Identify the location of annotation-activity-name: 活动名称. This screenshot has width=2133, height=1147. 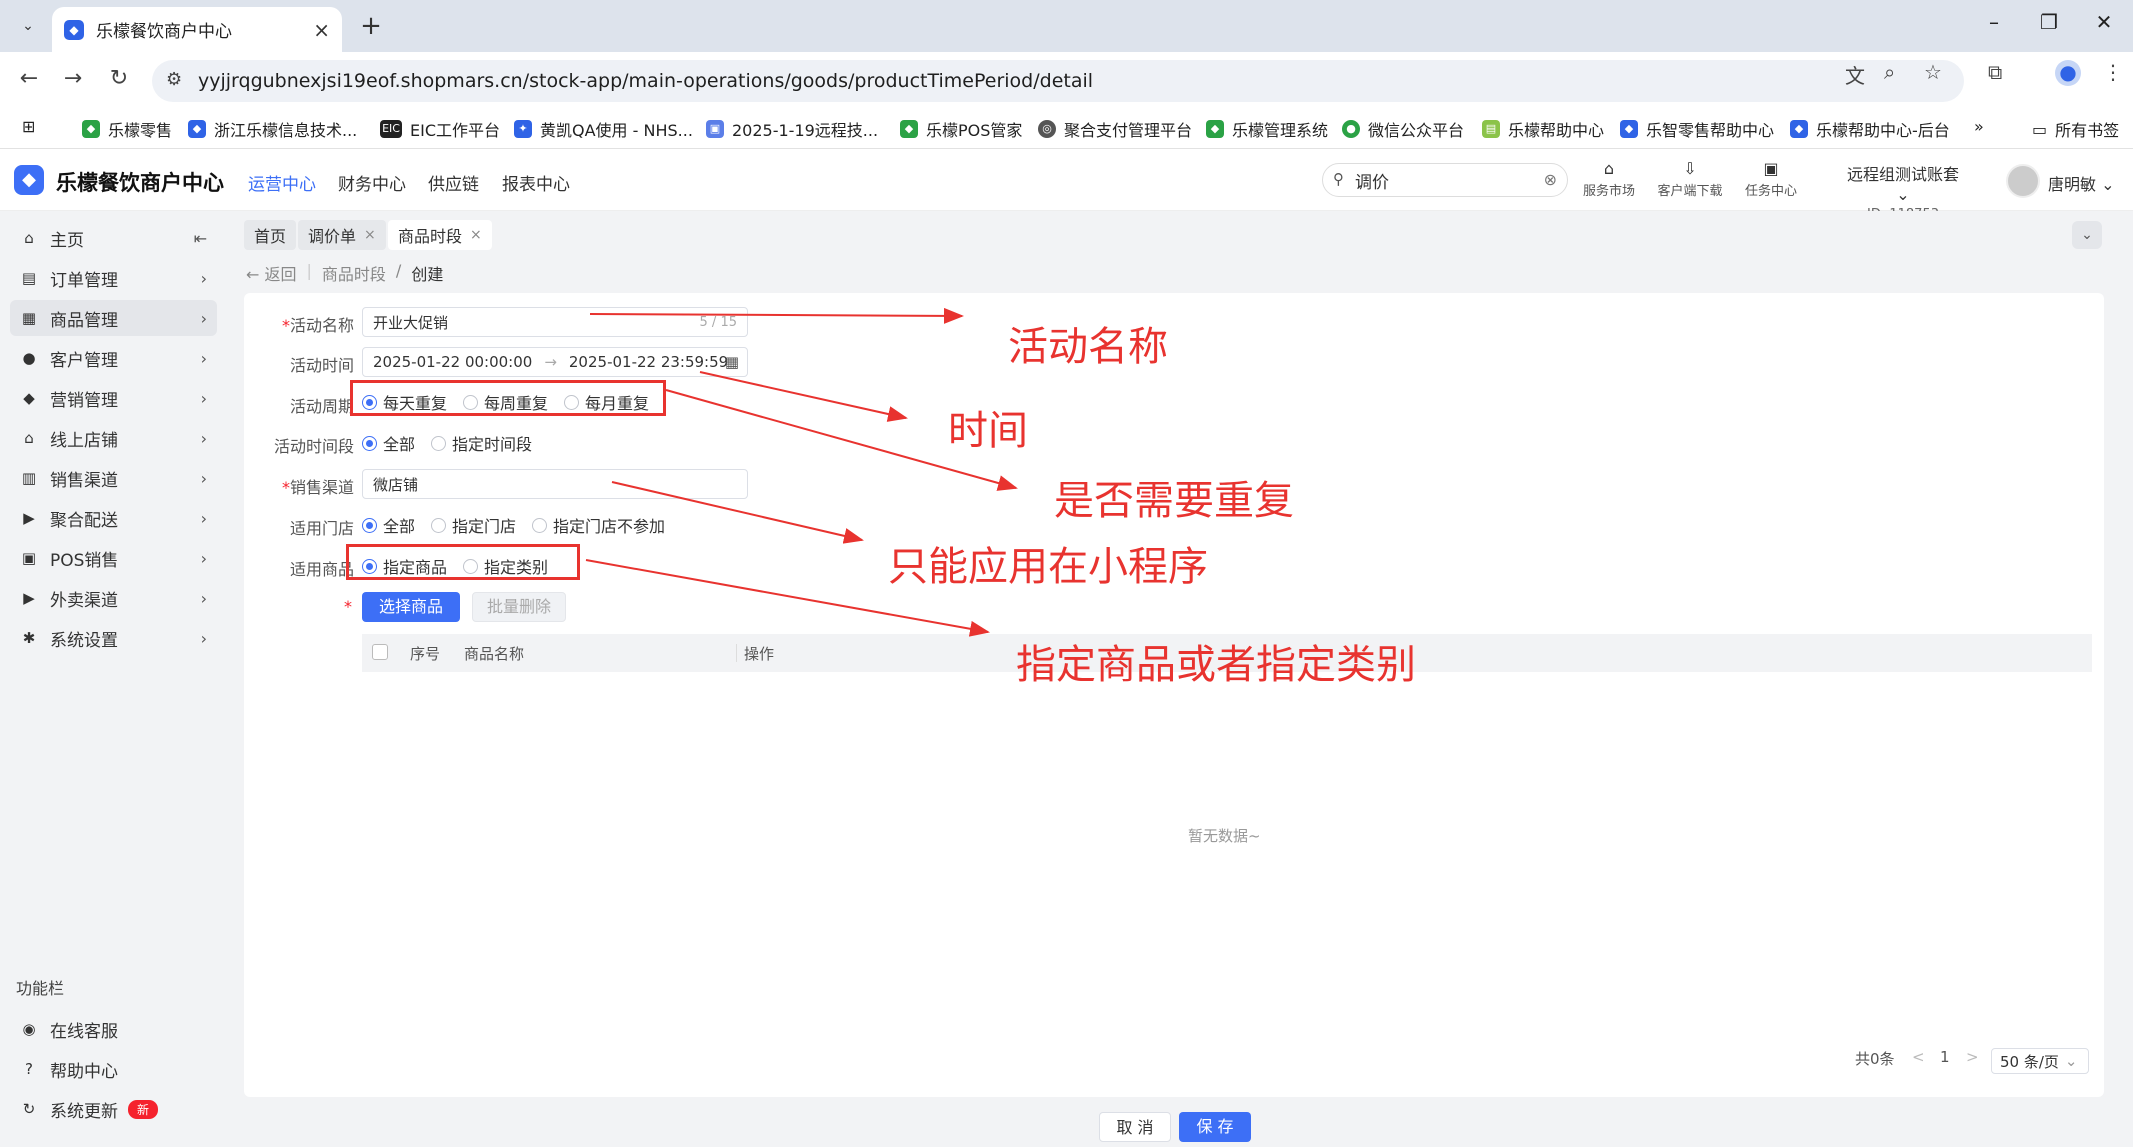
(1088, 347).